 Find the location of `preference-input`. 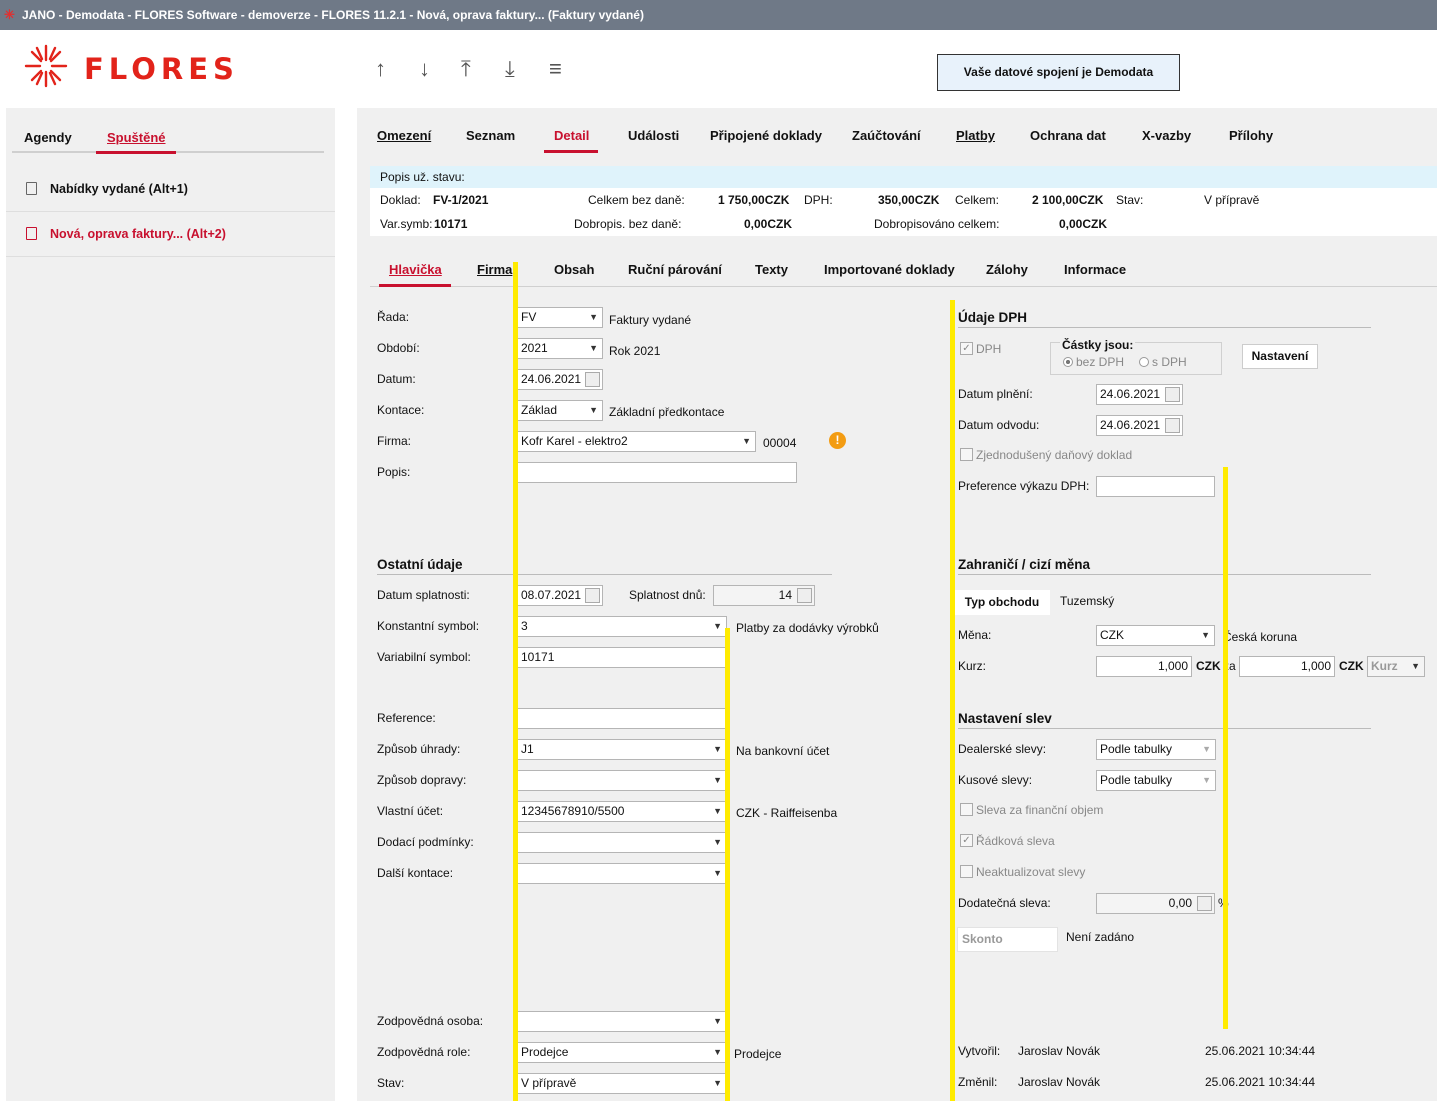

preference-input is located at coordinates (1155, 486).